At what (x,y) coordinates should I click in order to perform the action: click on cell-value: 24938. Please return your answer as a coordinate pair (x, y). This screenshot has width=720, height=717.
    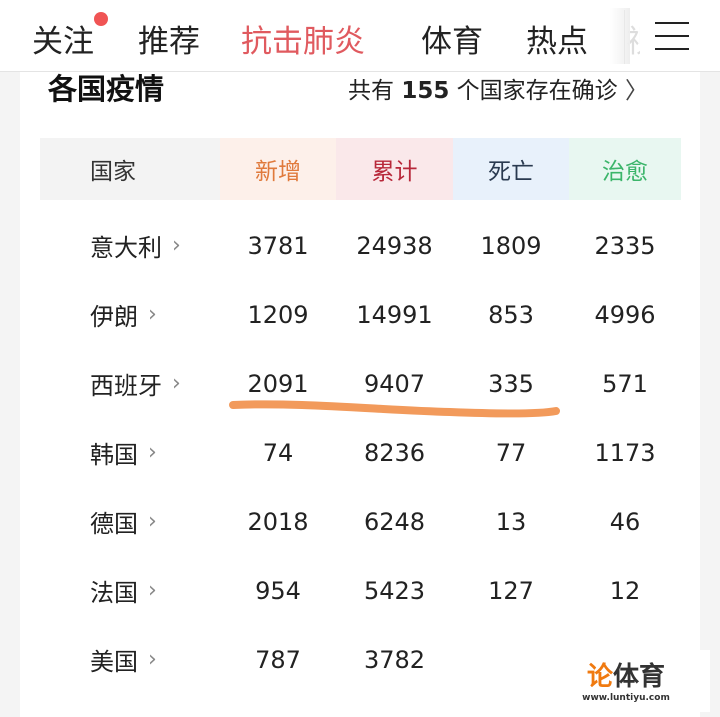
    Looking at the image, I should click on (394, 245).